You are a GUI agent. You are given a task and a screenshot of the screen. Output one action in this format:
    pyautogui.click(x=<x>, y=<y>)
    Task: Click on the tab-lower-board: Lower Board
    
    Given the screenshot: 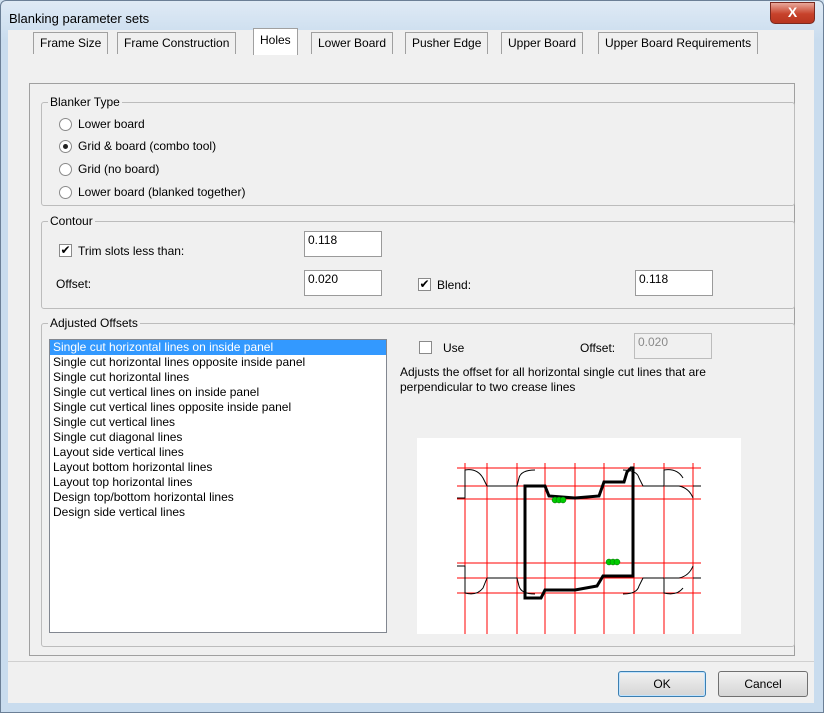 What is the action you would take?
    pyautogui.click(x=352, y=43)
    